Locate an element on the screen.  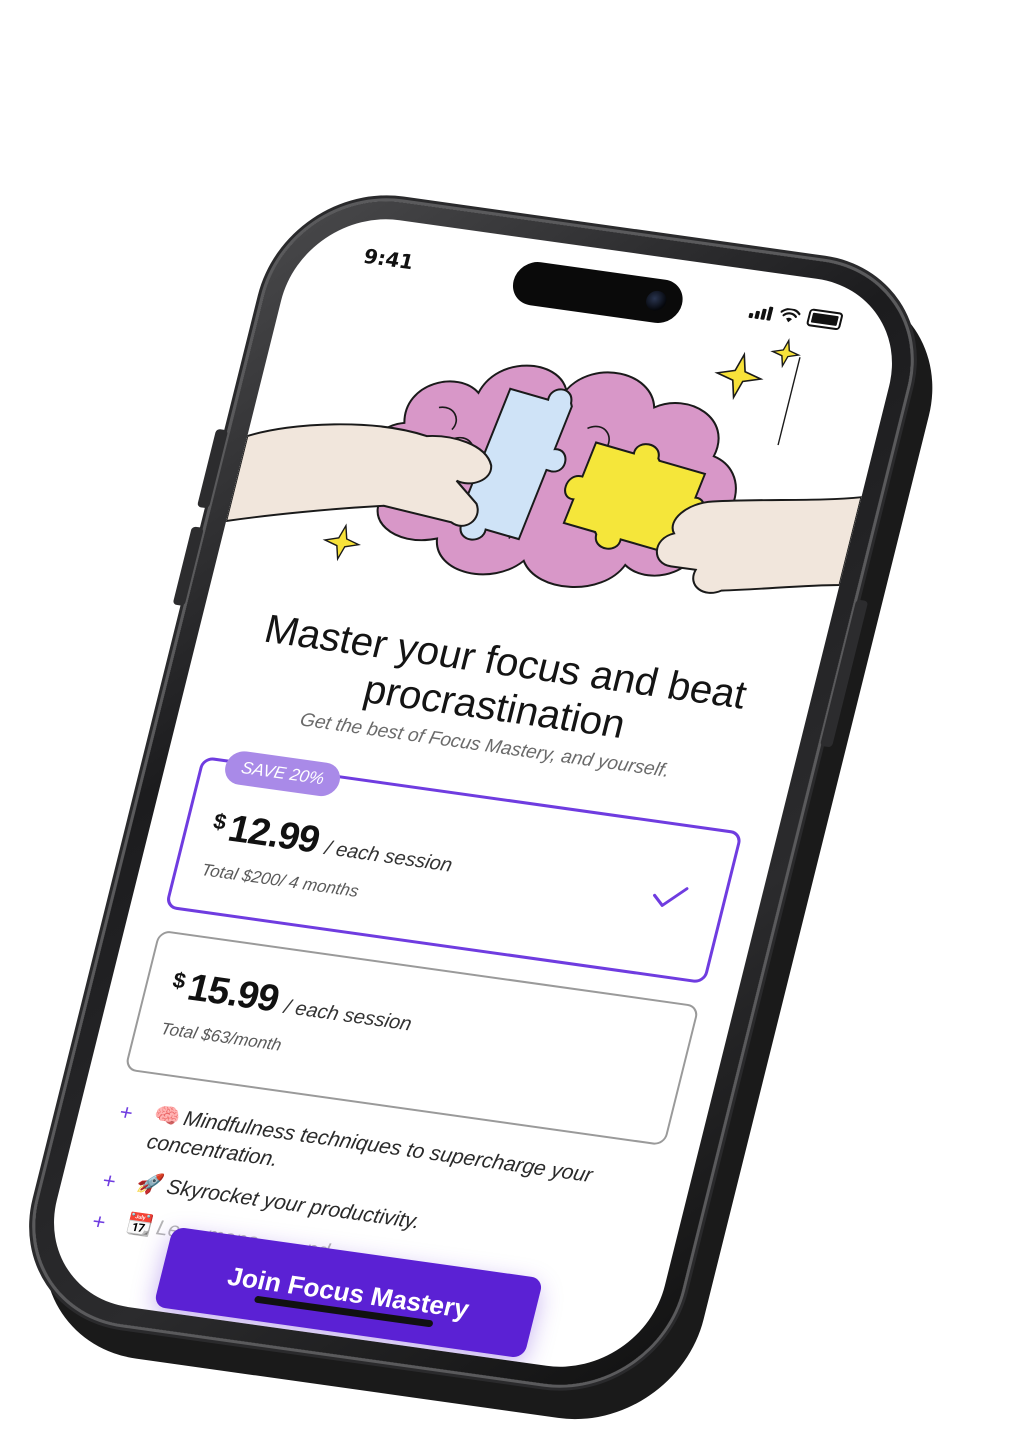
plan-total: Total $200/ 4 months is located at coordinates (280, 880).